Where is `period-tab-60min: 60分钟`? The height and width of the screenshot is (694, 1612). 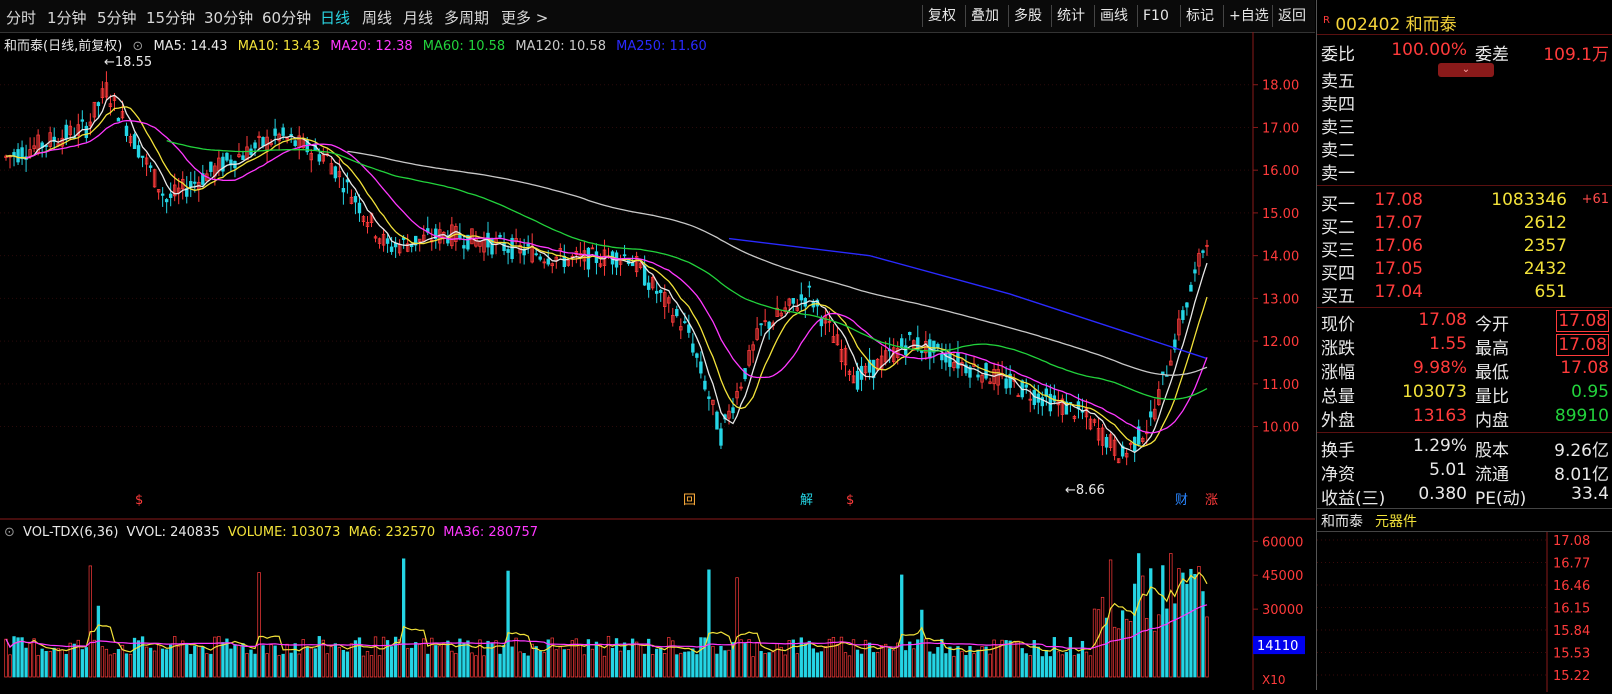 period-tab-60min: 60分钟 is located at coordinates (286, 17).